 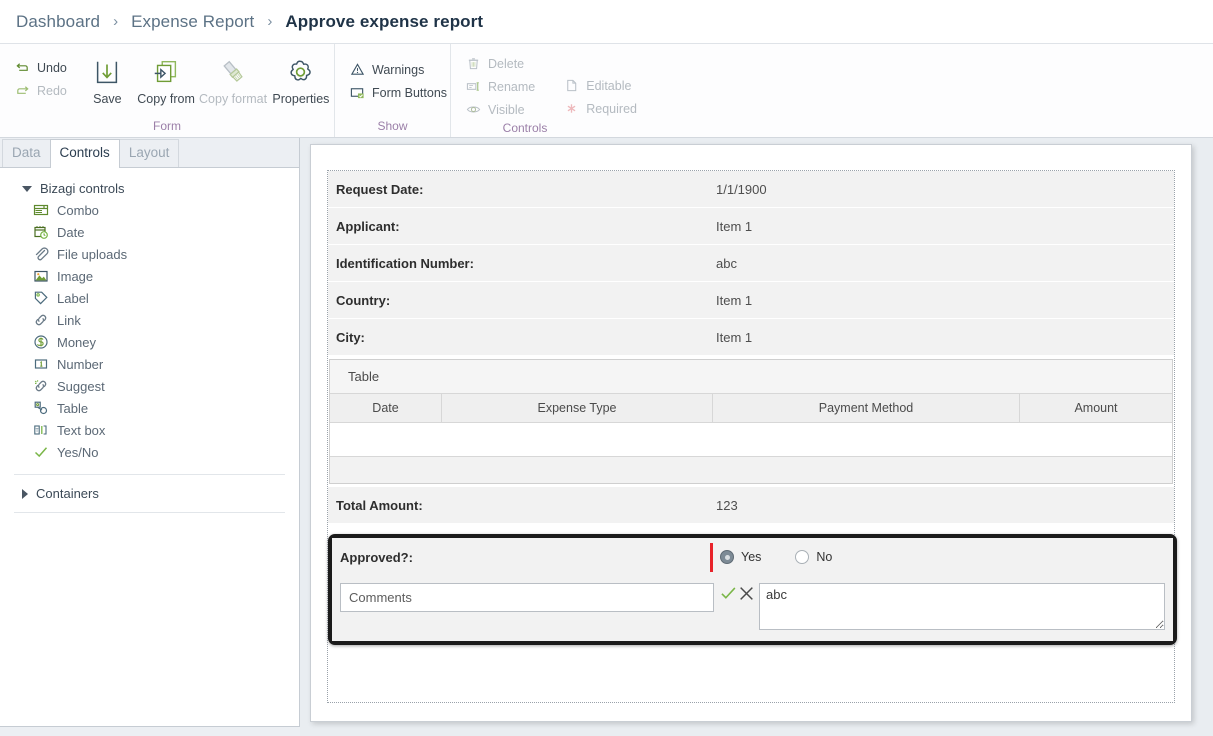 I want to click on copy-format-label: Copy format, so click(x=233, y=99).